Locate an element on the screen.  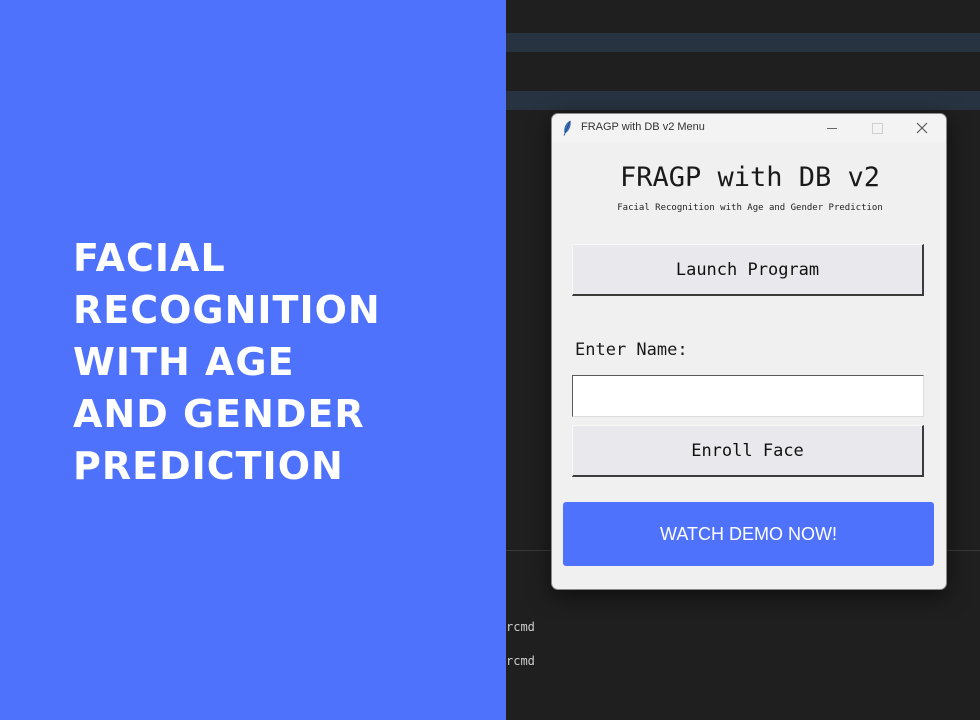
enter-name-label: Enter Name: is located at coordinates (631, 350).